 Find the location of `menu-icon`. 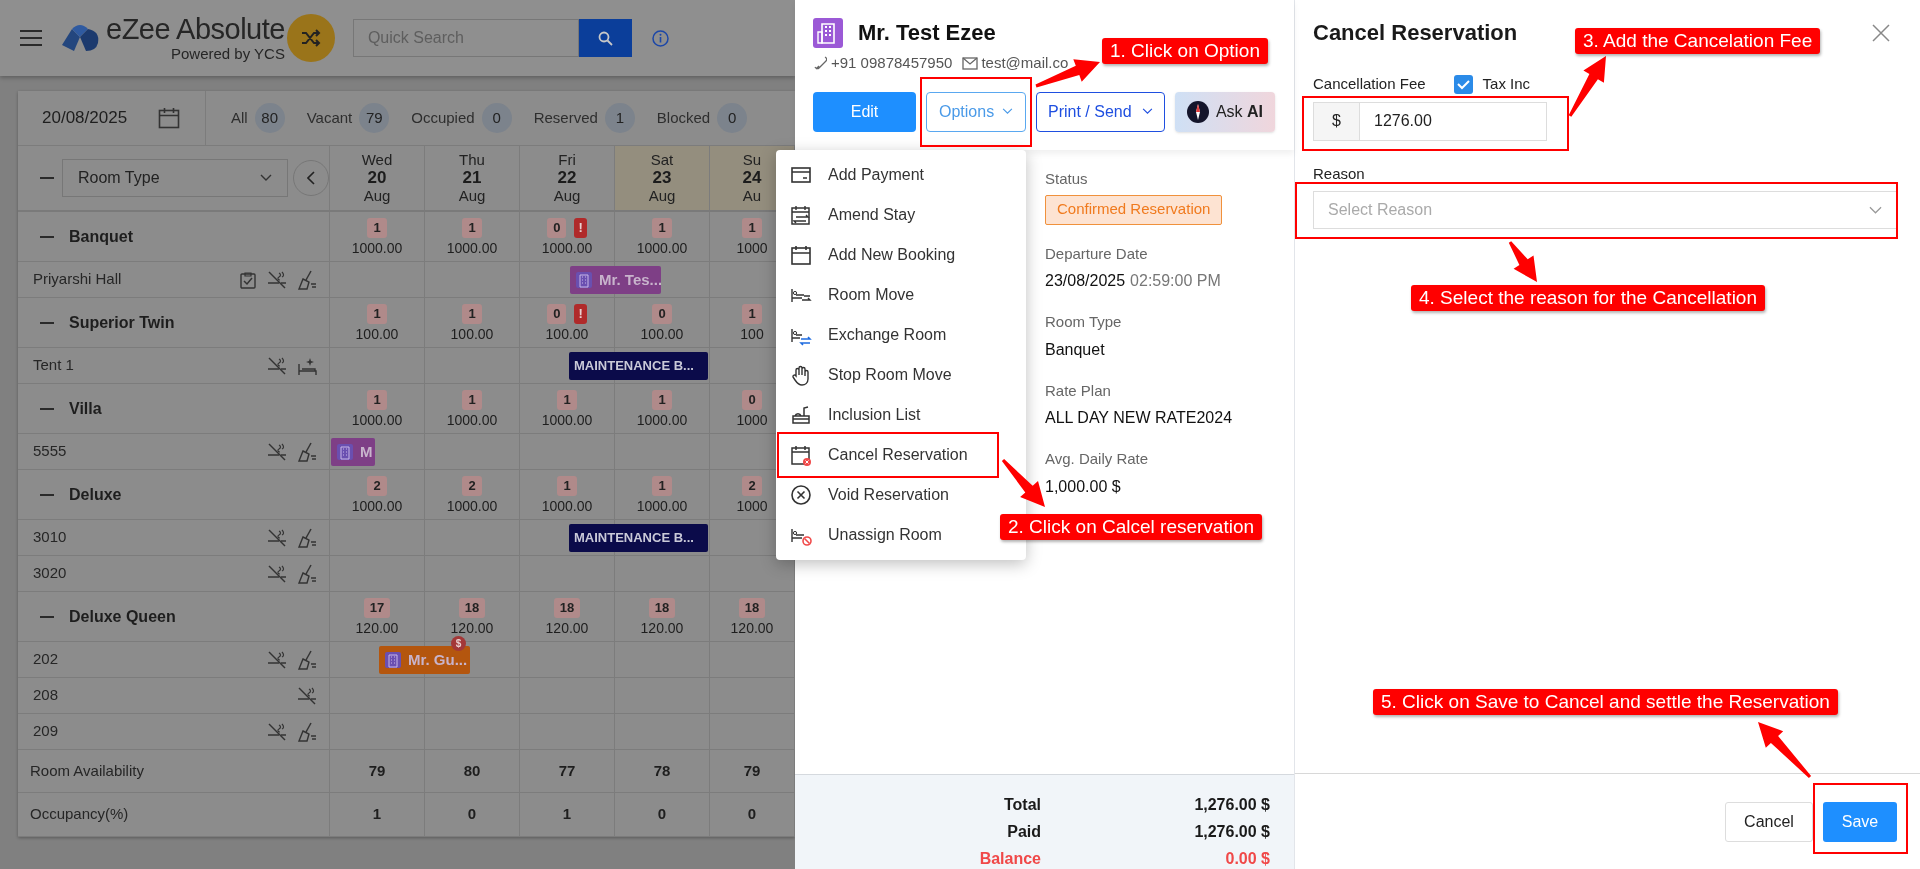

menu-icon is located at coordinates (31, 38).